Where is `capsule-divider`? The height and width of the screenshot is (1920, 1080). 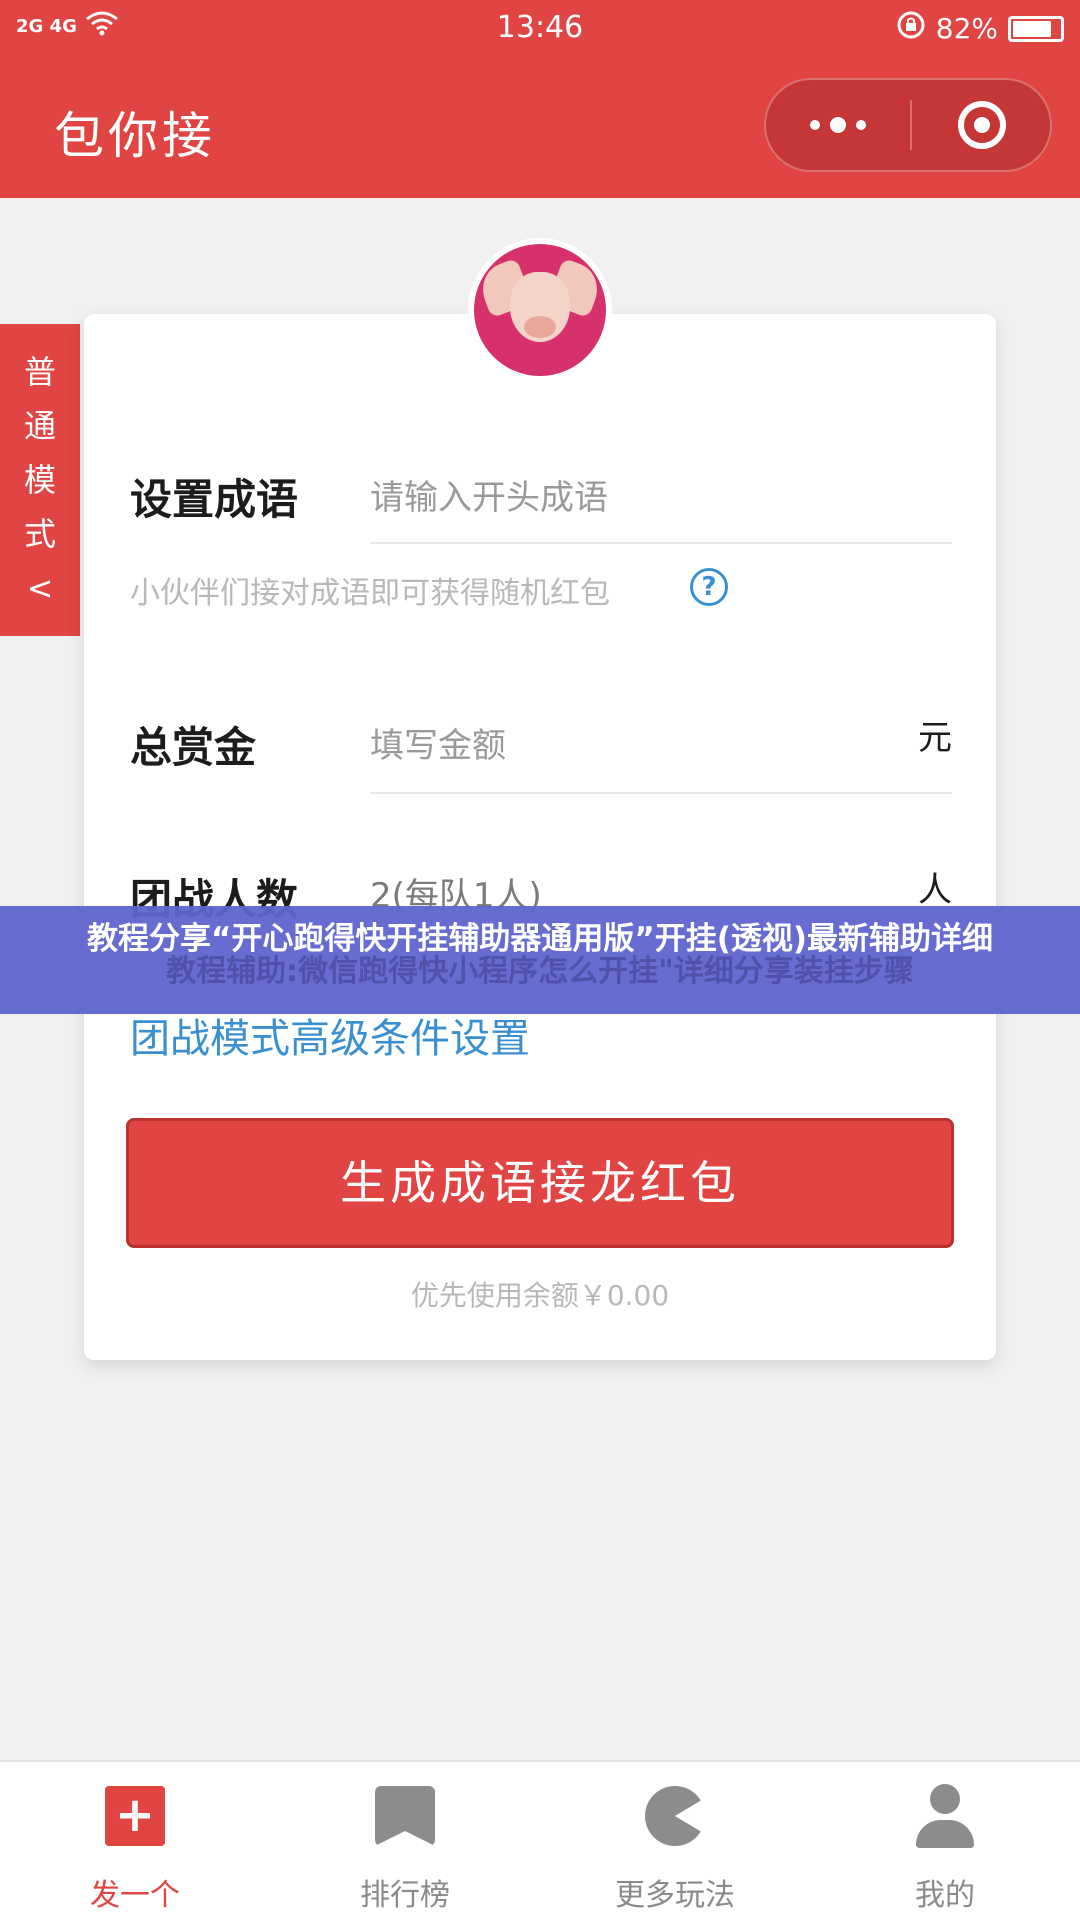 capsule-divider is located at coordinates (911, 125).